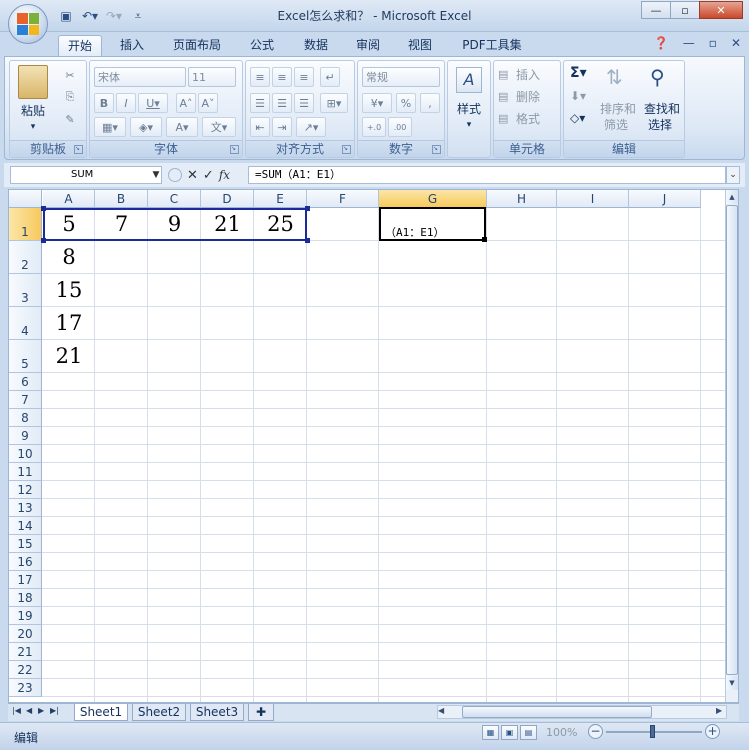 This screenshot has width=749, height=750. What do you see at coordinates (282, 103) in the screenshot?
I see `align-center-icon: ☰` at bounding box center [282, 103].